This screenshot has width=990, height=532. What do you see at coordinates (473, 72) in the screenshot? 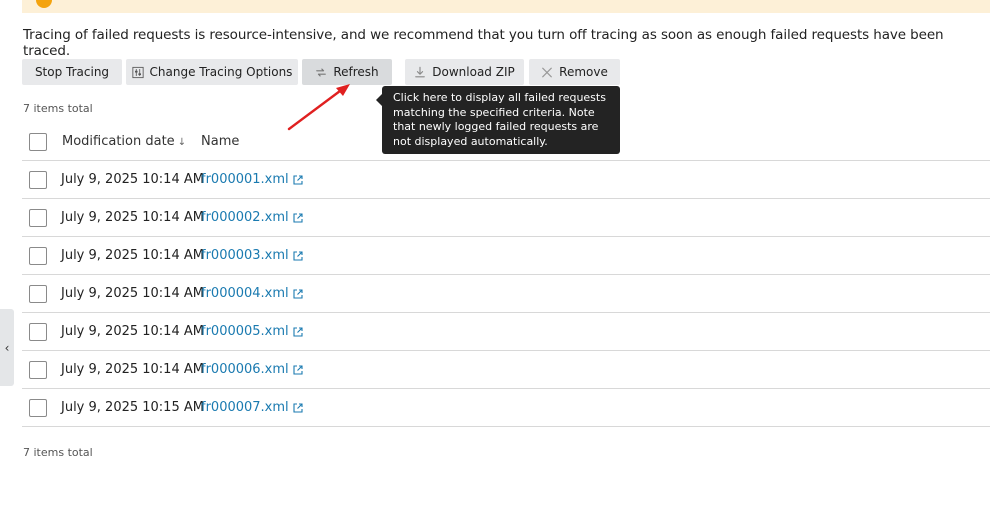
I see `download-zip-label: Download ZIP` at bounding box center [473, 72].